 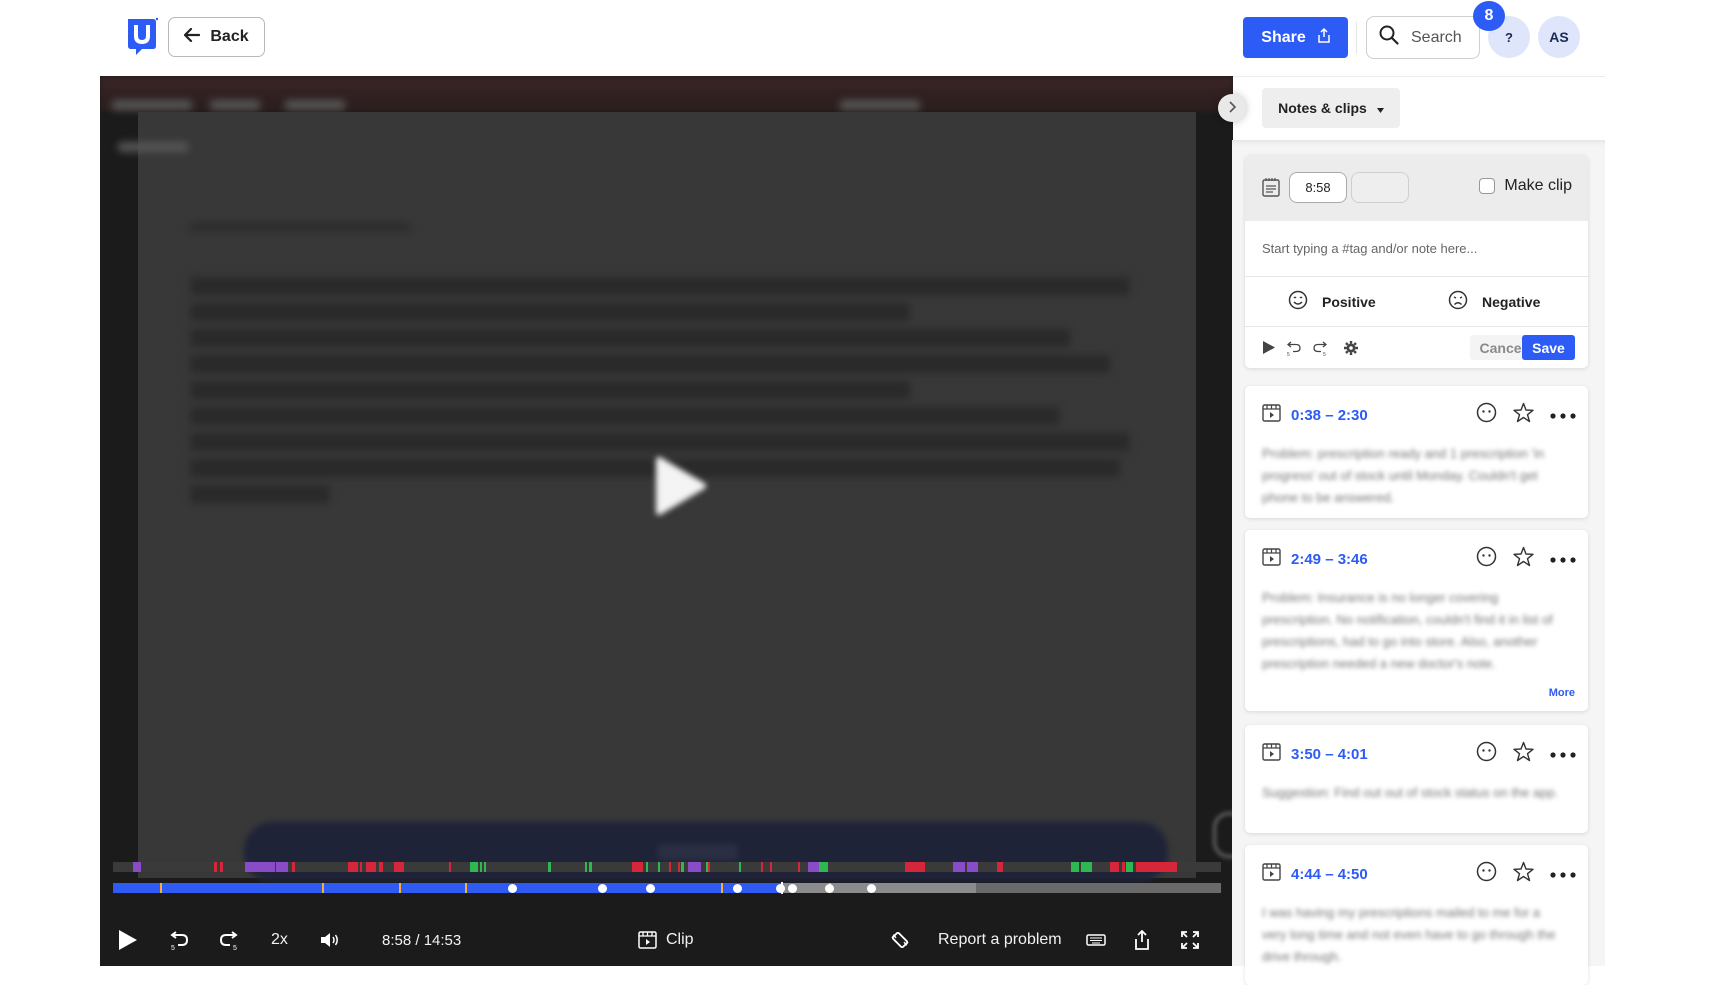 I want to click on clip-time-range: 4:44 – 4:50, so click(x=1329, y=874).